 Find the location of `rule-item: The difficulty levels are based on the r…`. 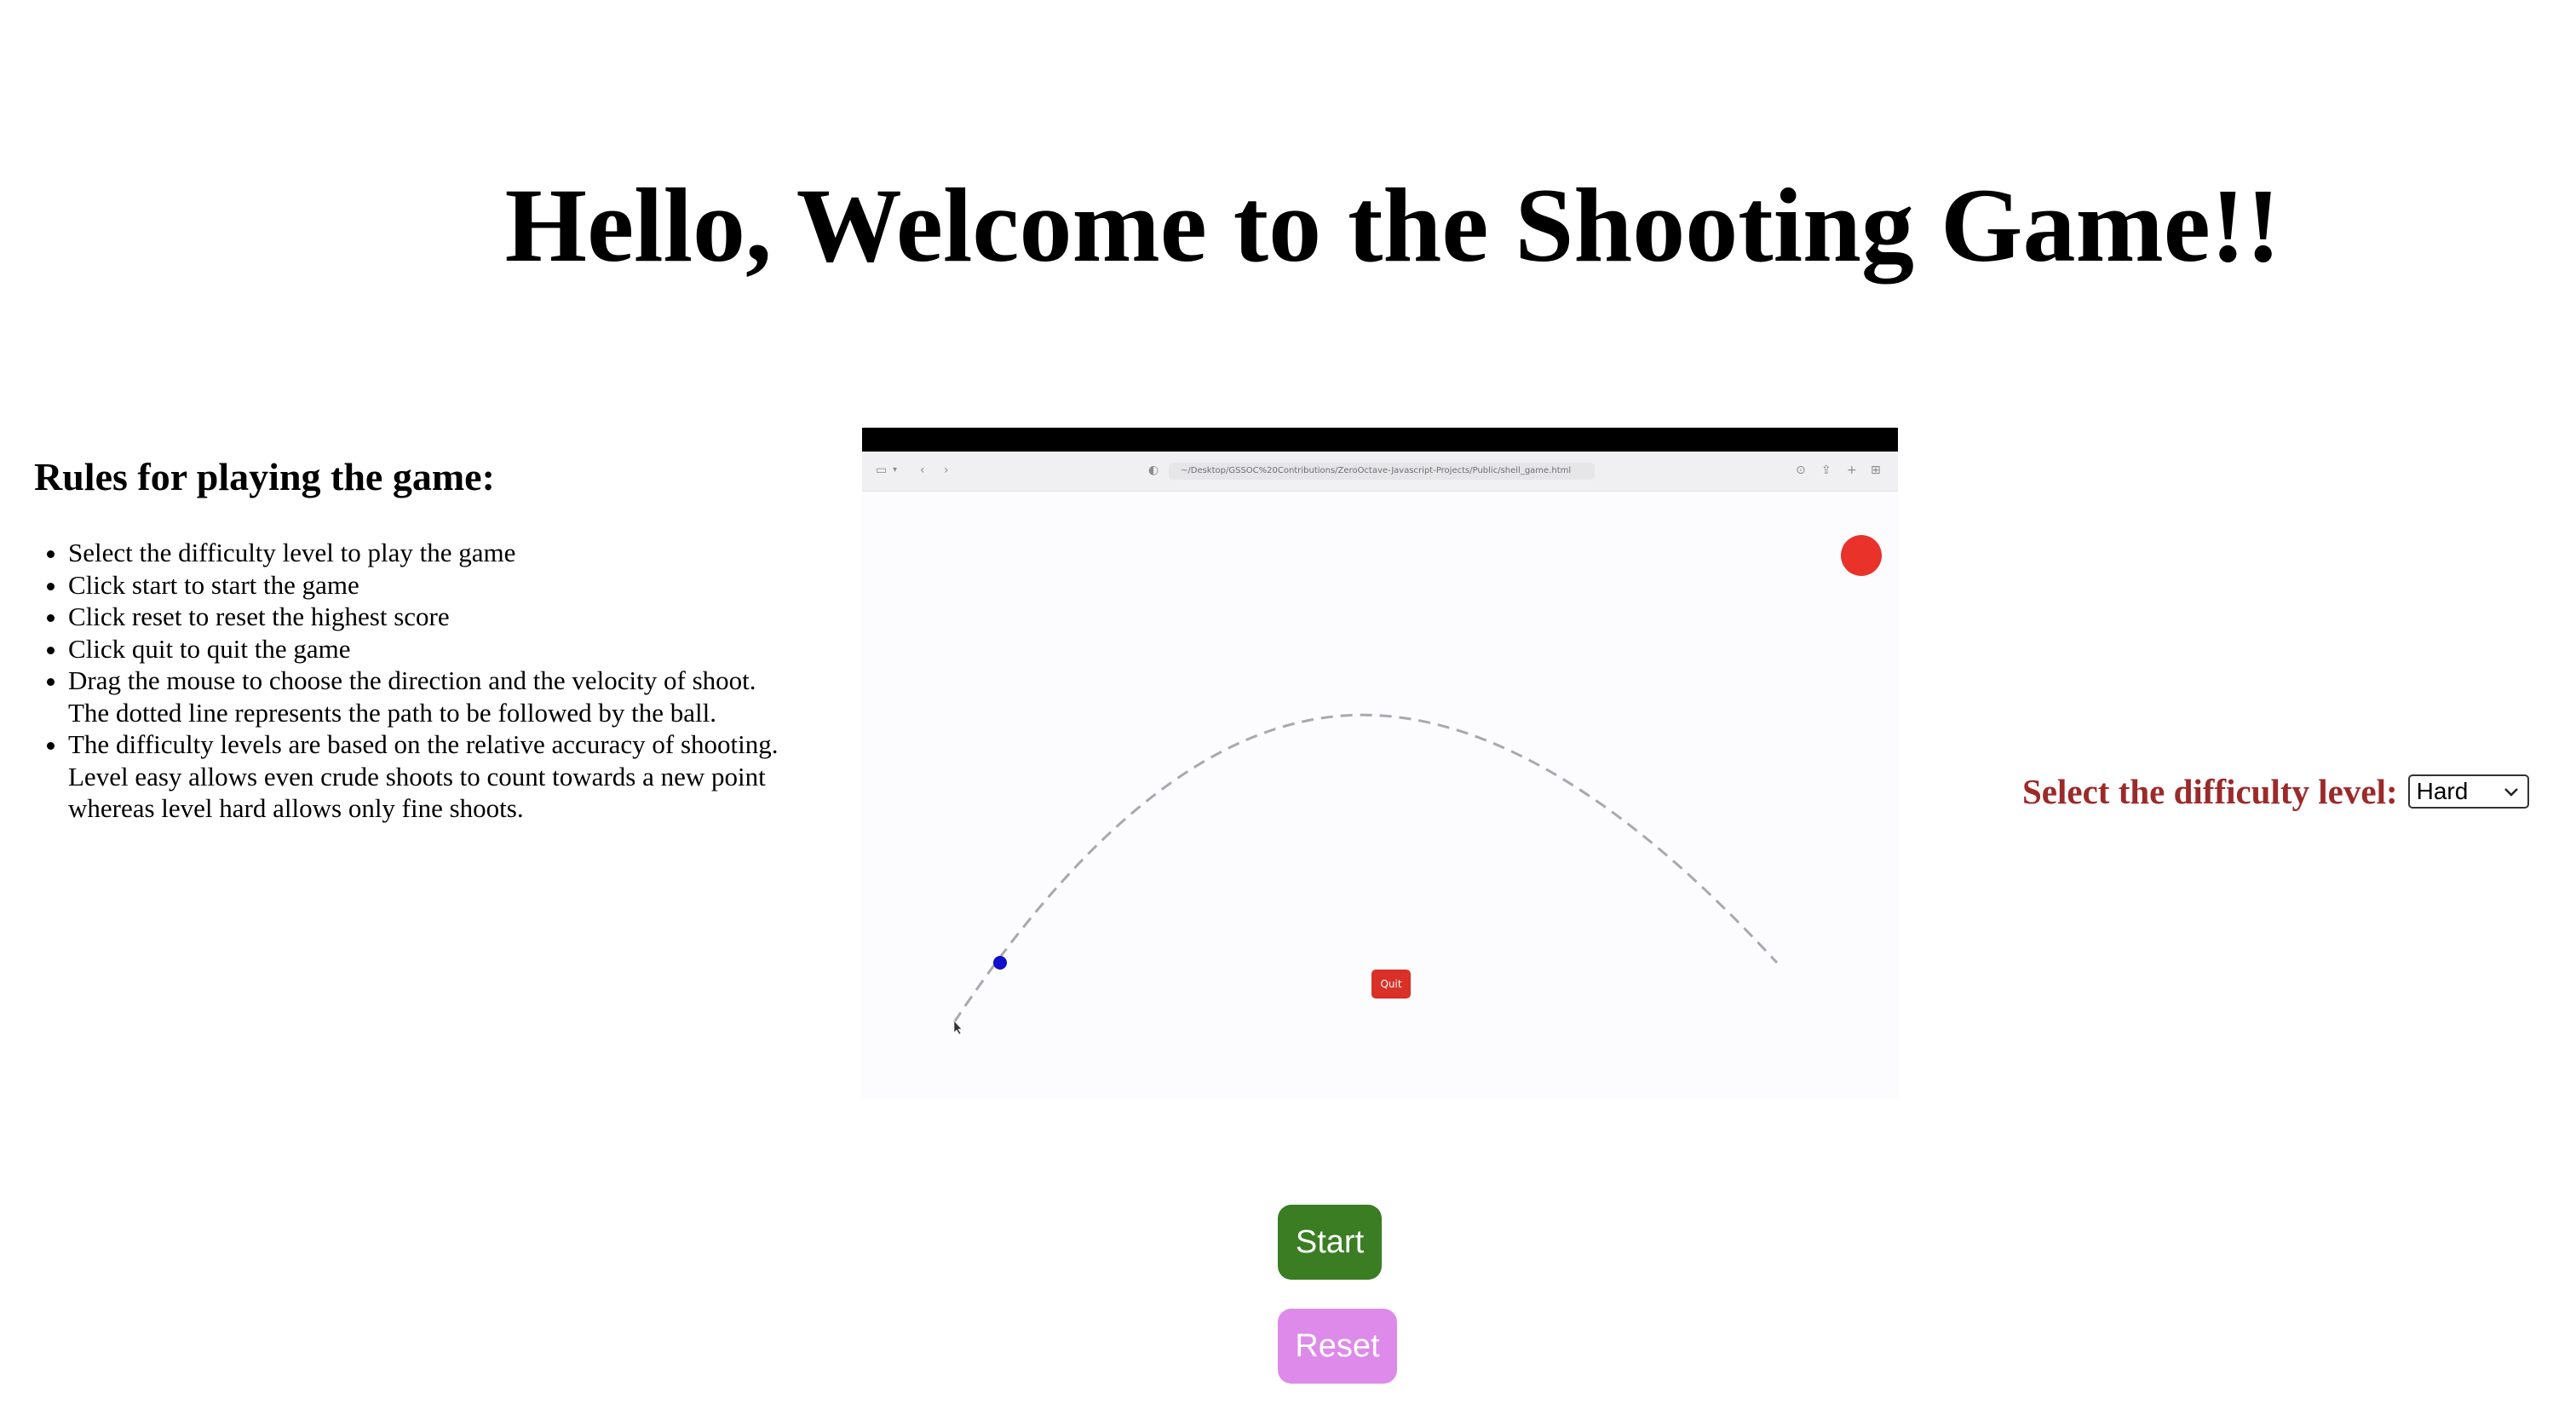

rule-item: The difficulty levels are based on the r… is located at coordinates (426, 776).